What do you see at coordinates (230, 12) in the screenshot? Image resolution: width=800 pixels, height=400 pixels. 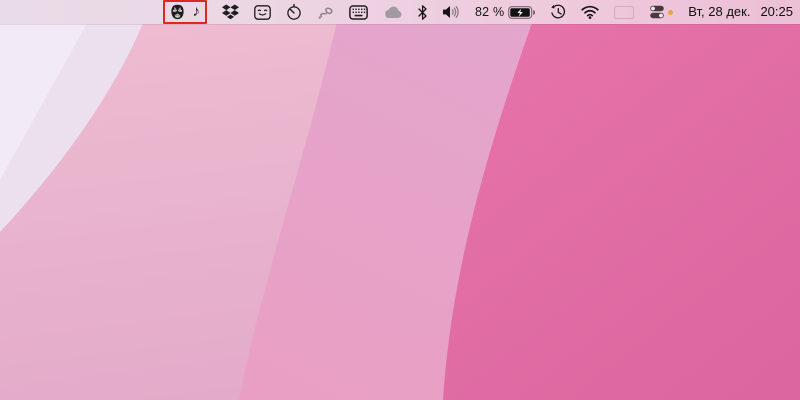 I see `dropbox-icon` at bounding box center [230, 12].